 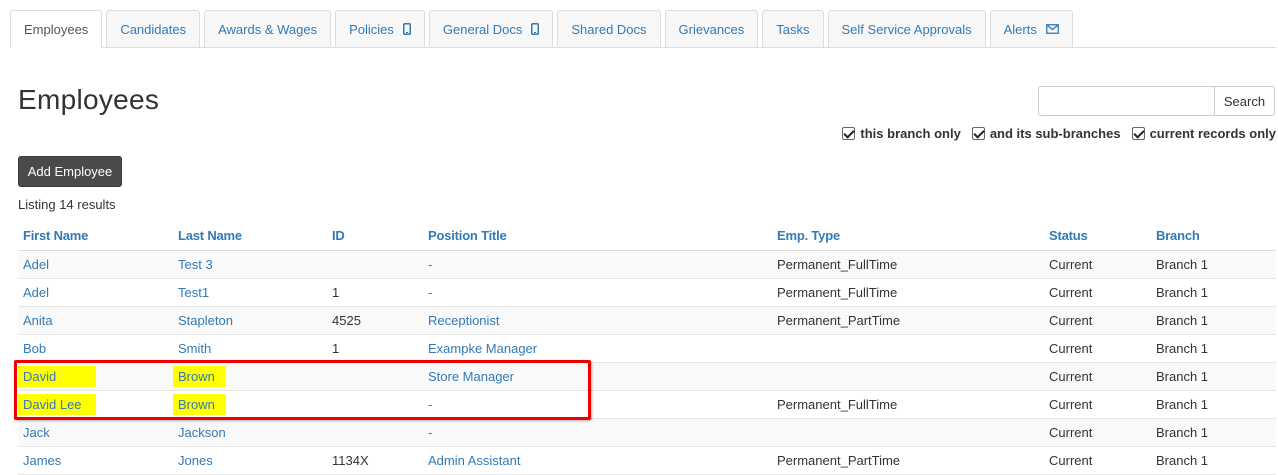 What do you see at coordinates (906, 28) in the screenshot?
I see `tab-self-service-approvals: Self Service Approvals` at bounding box center [906, 28].